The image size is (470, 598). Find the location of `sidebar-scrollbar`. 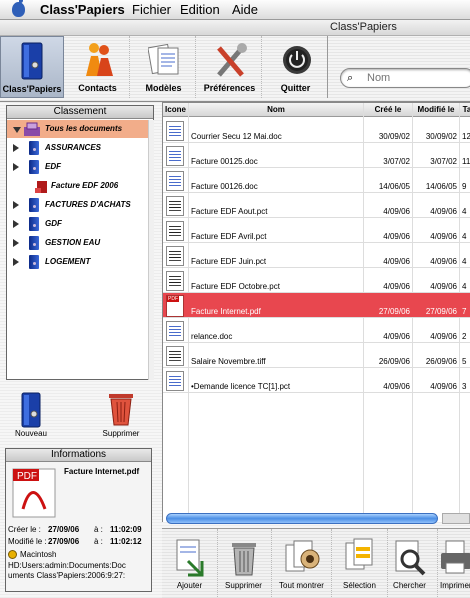

sidebar-scrollbar is located at coordinates (151, 250).